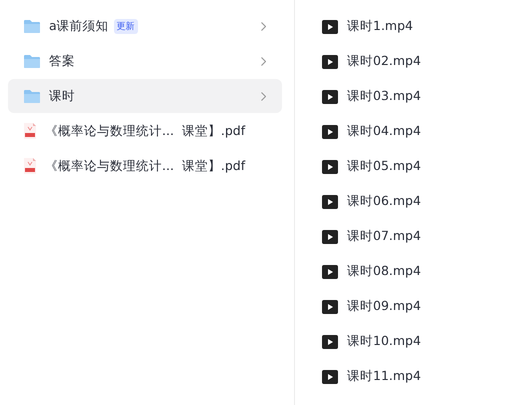  Describe the element at coordinates (145, 26) in the screenshot. I see `folder-item: a课前须知 更新` at that location.